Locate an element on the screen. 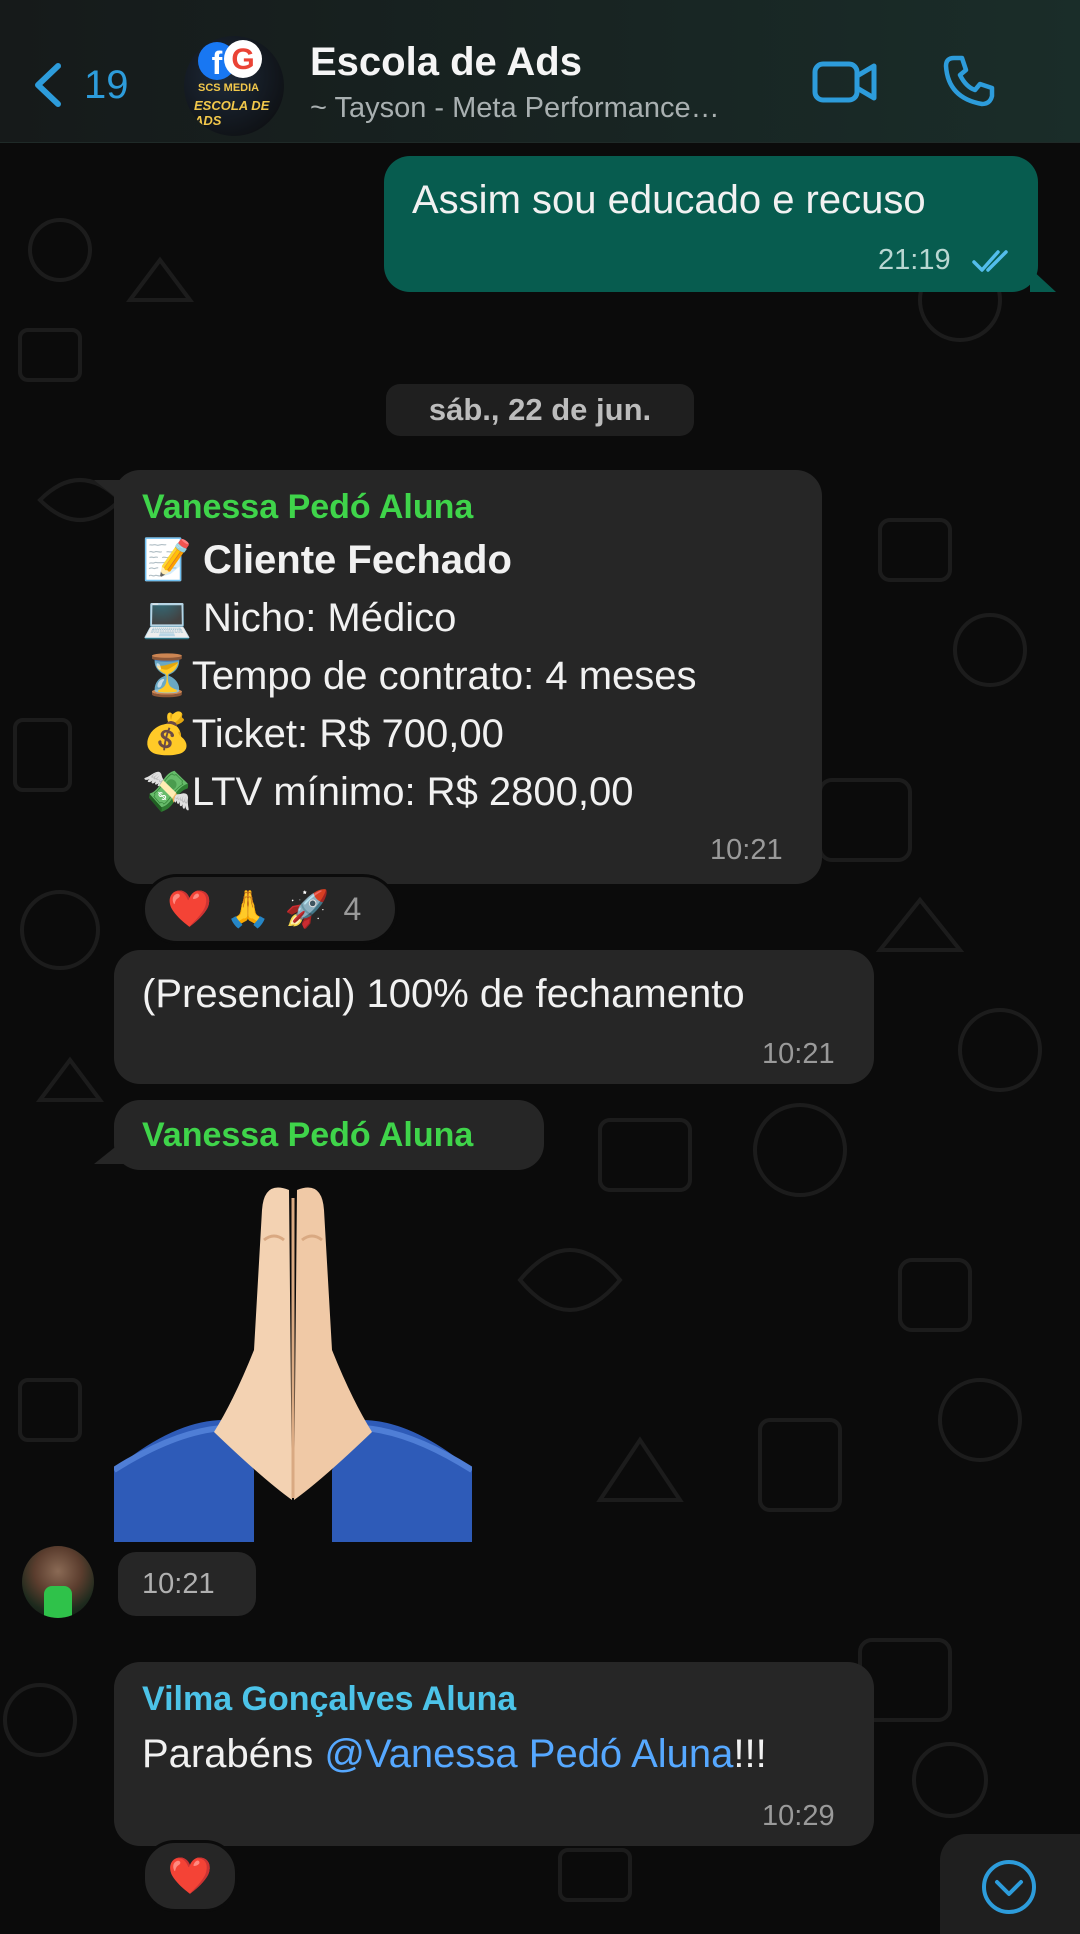 This screenshot has width=1080, height=1934. back-button: 19 is located at coordinates (103, 85).